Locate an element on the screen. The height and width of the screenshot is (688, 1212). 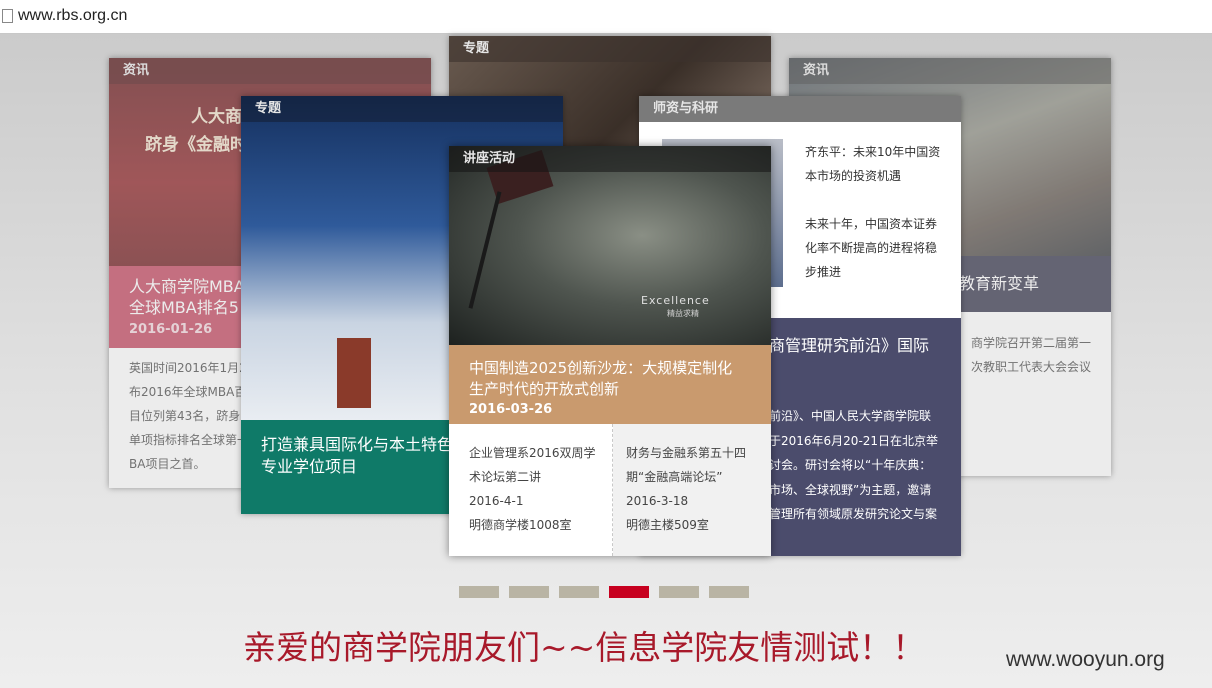
lecture-header: 讲座活动 is located at coordinates (610, 159).